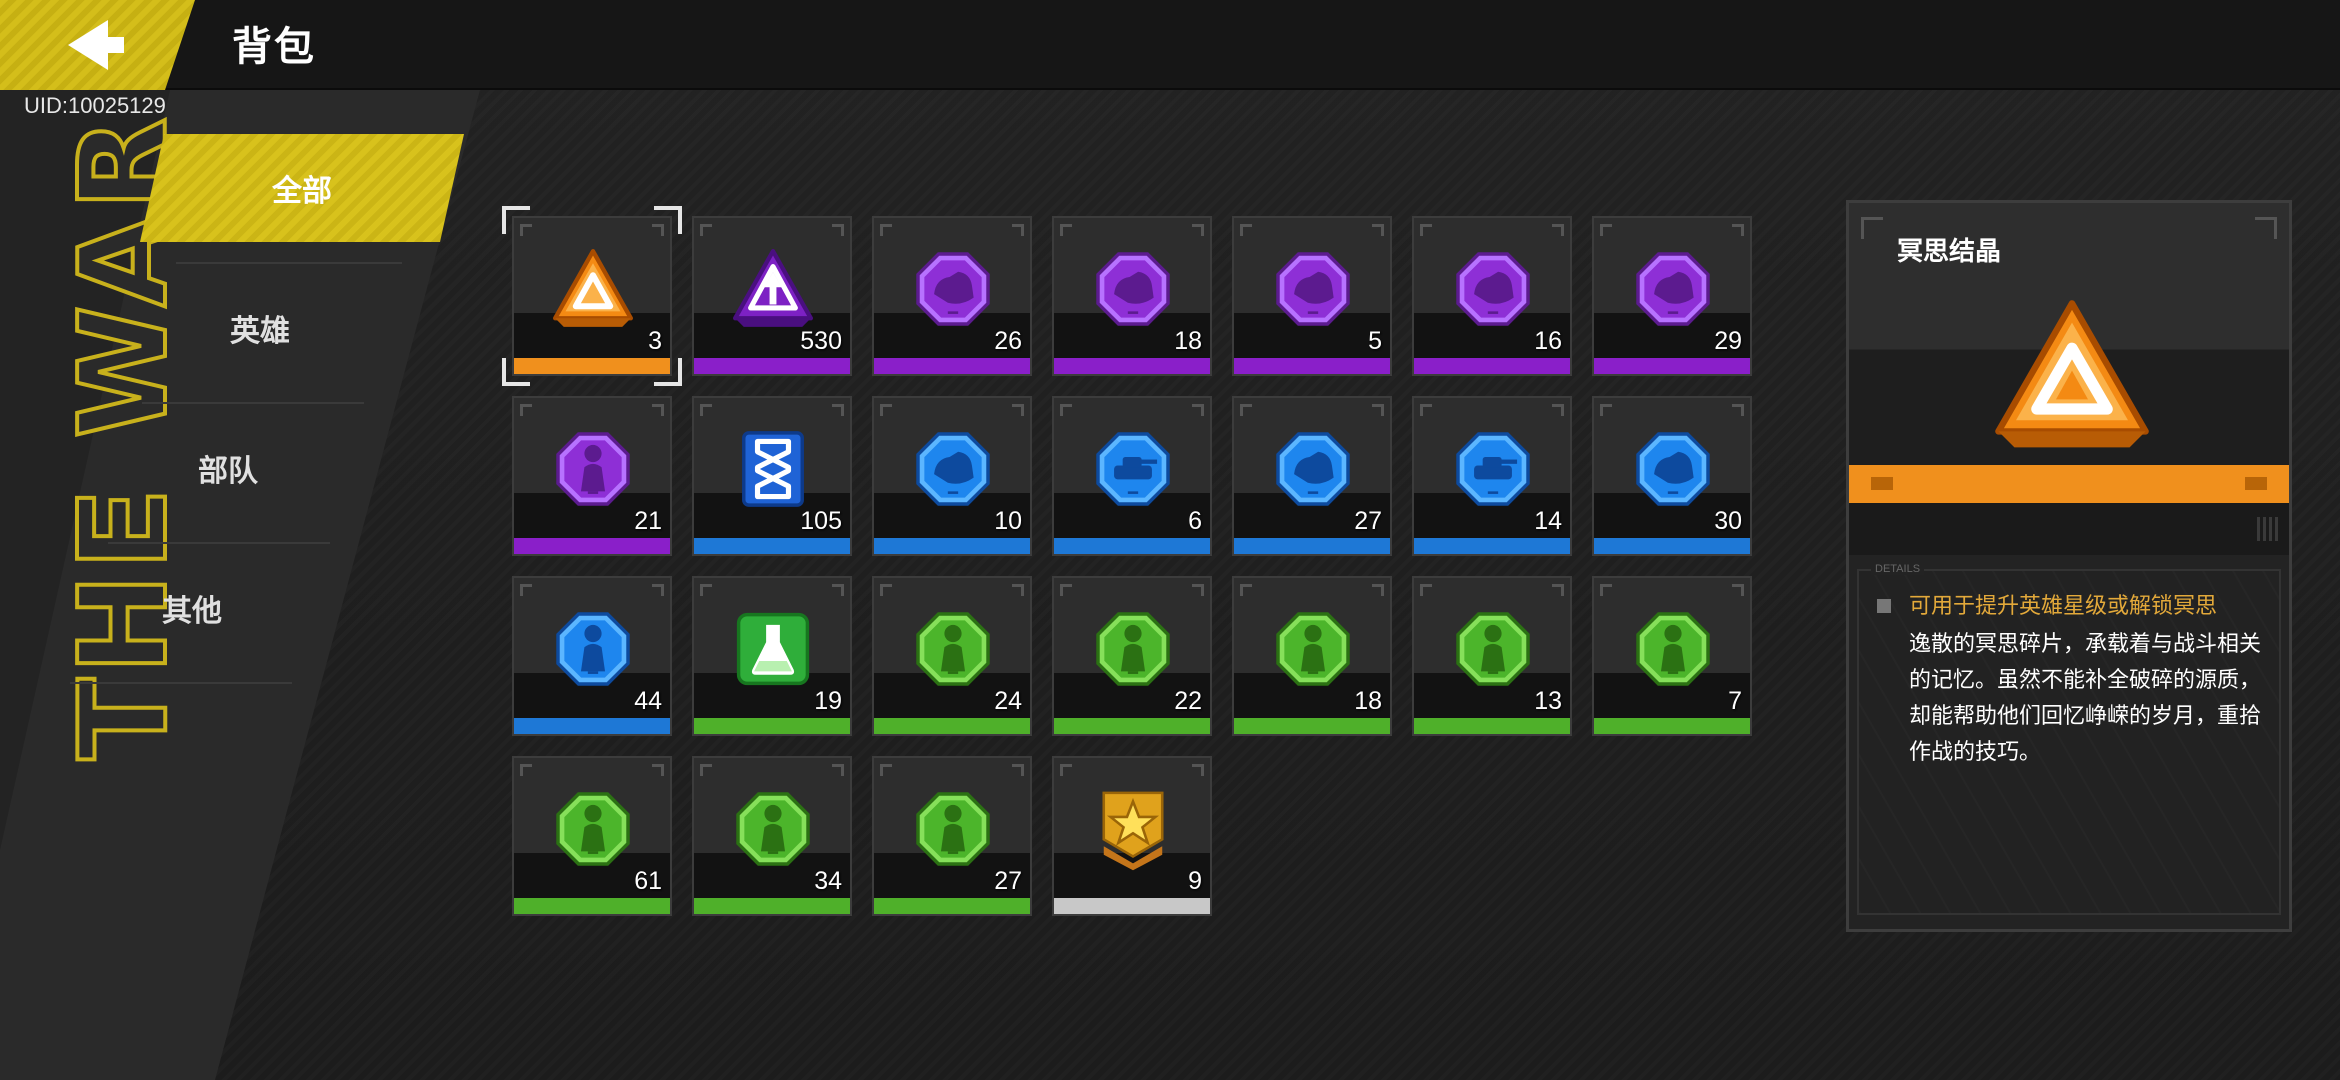 Image resolution: width=2340 pixels, height=1080 pixels. What do you see at coordinates (1133, 469) in the screenshot?
I see `blue-tank-badge-icon` at bounding box center [1133, 469].